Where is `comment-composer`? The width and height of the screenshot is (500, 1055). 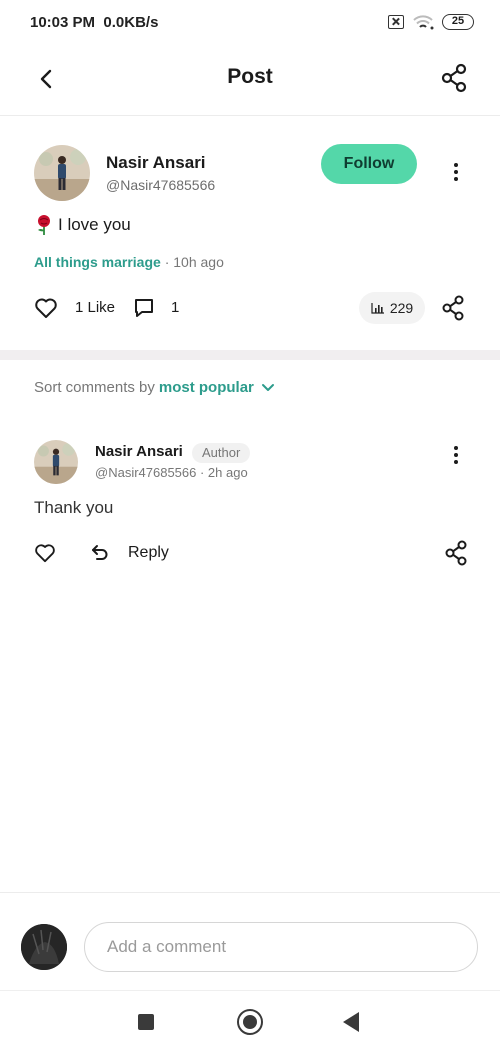 comment-composer is located at coordinates (250, 941).